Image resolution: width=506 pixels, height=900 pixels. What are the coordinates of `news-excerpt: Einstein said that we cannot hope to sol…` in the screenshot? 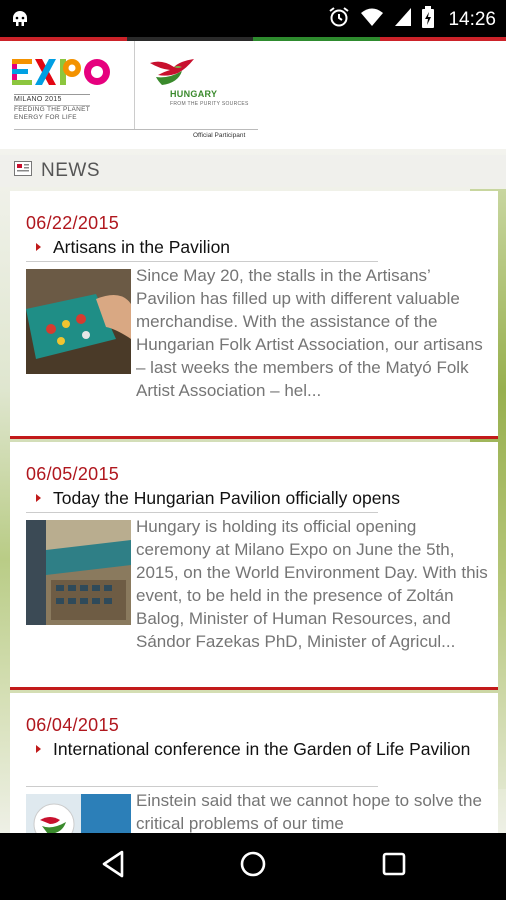 It's located at (309, 812).